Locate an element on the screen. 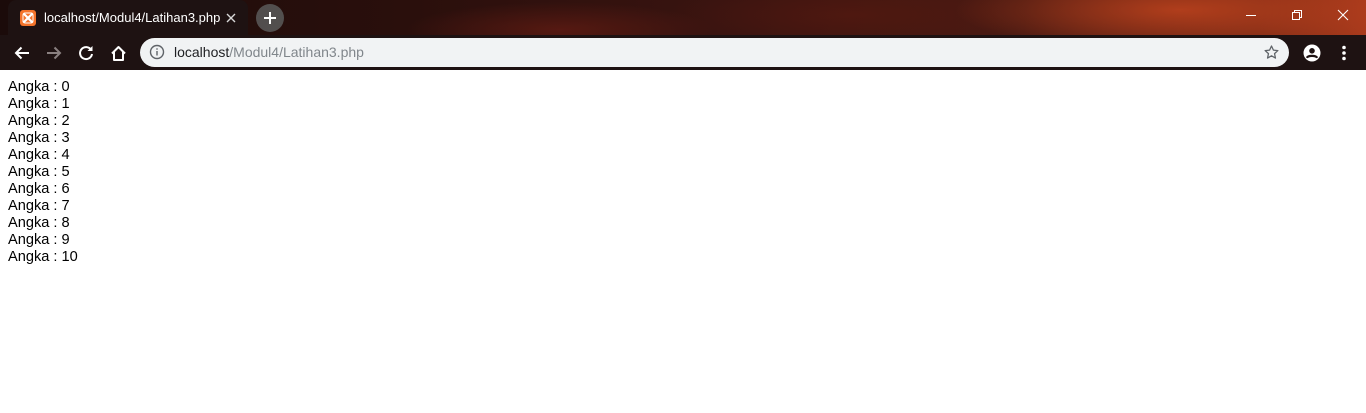  arrow-left-icon is located at coordinates (22, 53).